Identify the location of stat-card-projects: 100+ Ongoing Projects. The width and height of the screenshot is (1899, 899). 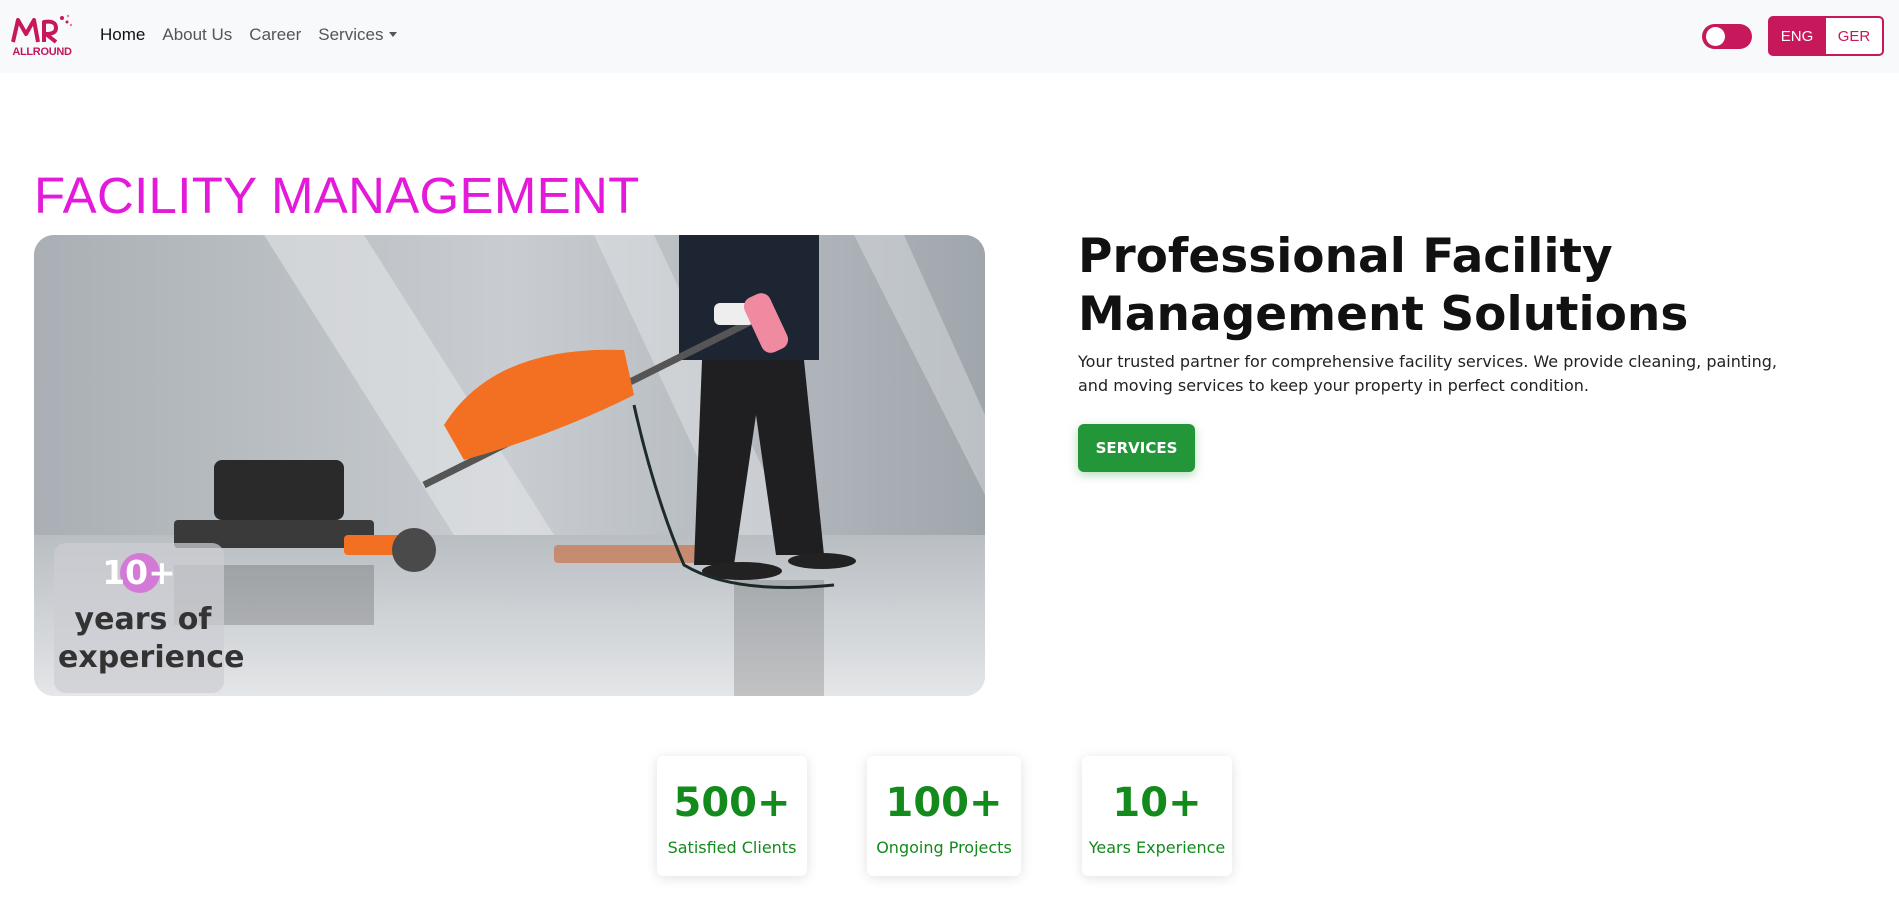
(944, 816).